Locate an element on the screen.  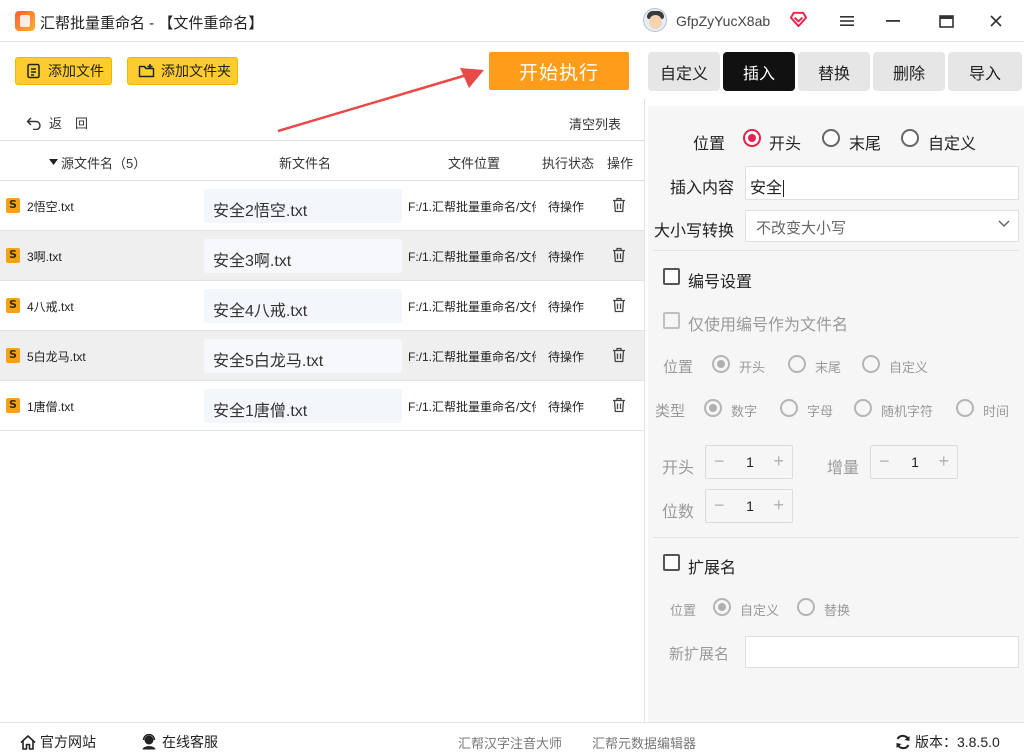
tab-import: 导入 is located at coordinates (985, 71).